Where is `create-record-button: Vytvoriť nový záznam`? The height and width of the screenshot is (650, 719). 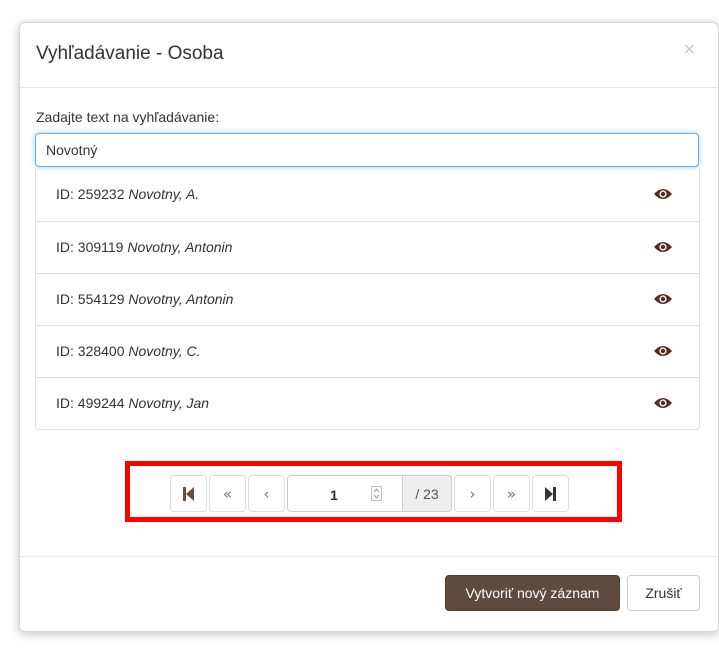 create-record-button: Vytvoriť nový záznam is located at coordinates (532, 593).